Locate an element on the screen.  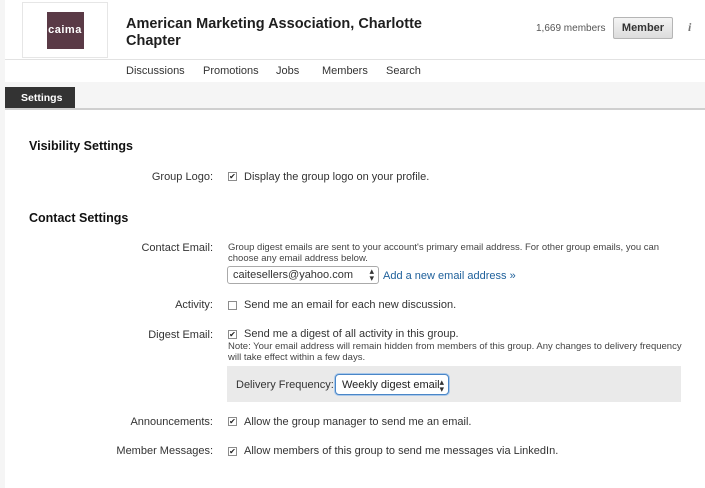
digest-email-label: Digest Email: is located at coordinates (180, 335).